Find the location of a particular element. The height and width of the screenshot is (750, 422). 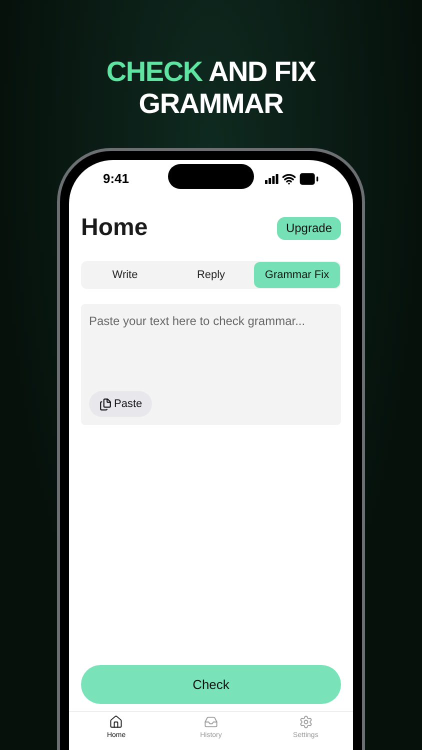

segment-tab: Write is located at coordinates (125, 275).